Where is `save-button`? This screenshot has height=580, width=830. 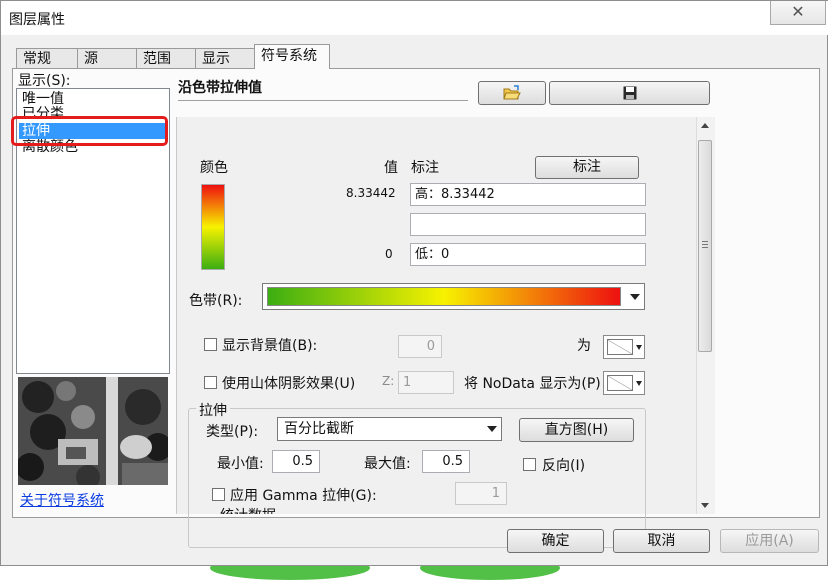 save-button is located at coordinates (629, 93).